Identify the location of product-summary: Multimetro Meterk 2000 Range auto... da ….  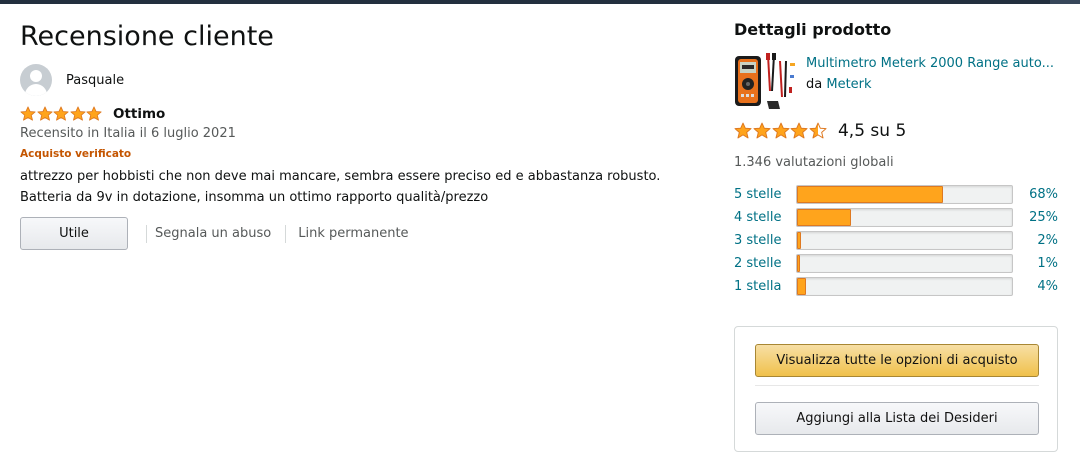
(896, 82).